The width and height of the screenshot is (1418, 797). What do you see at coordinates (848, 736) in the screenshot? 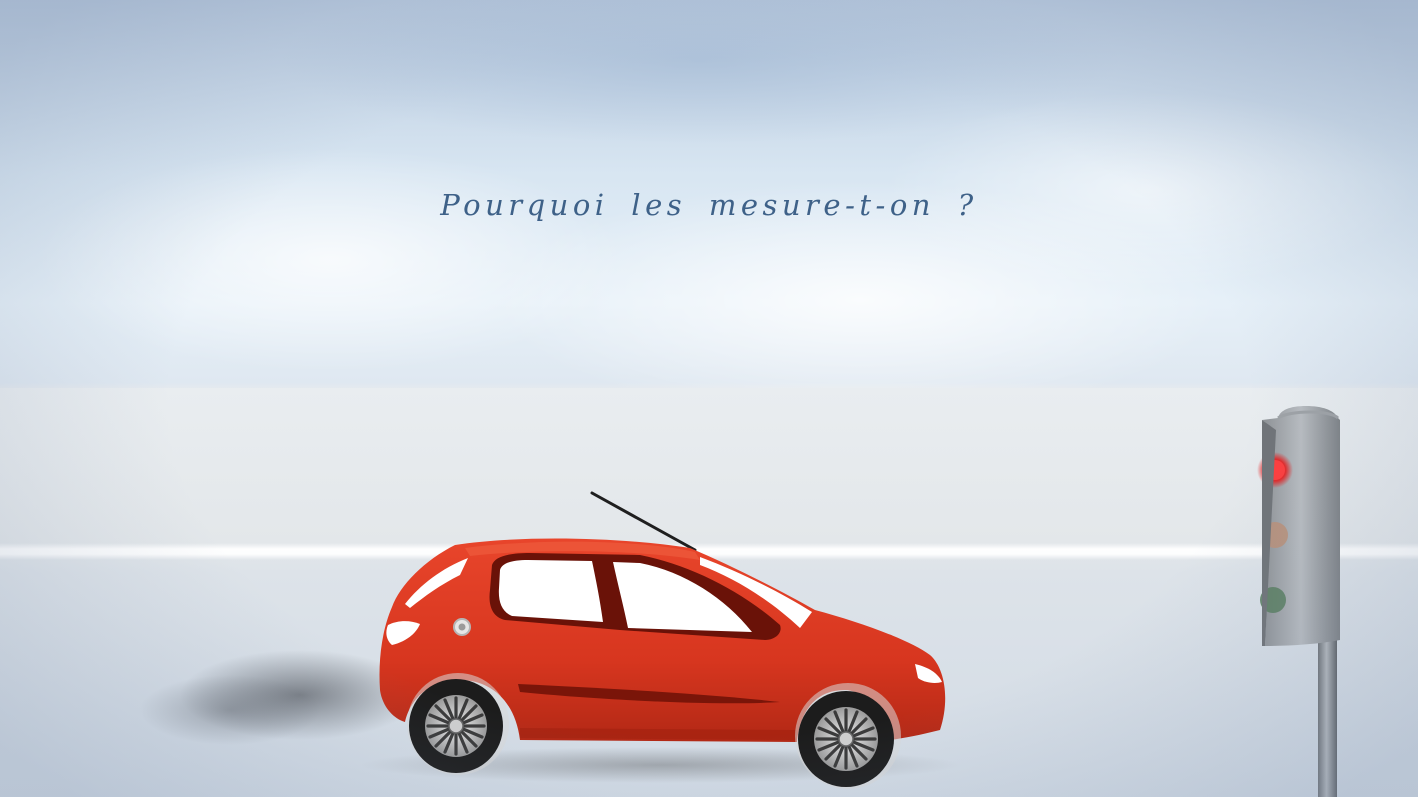
I see `car-front-wheel` at bounding box center [848, 736].